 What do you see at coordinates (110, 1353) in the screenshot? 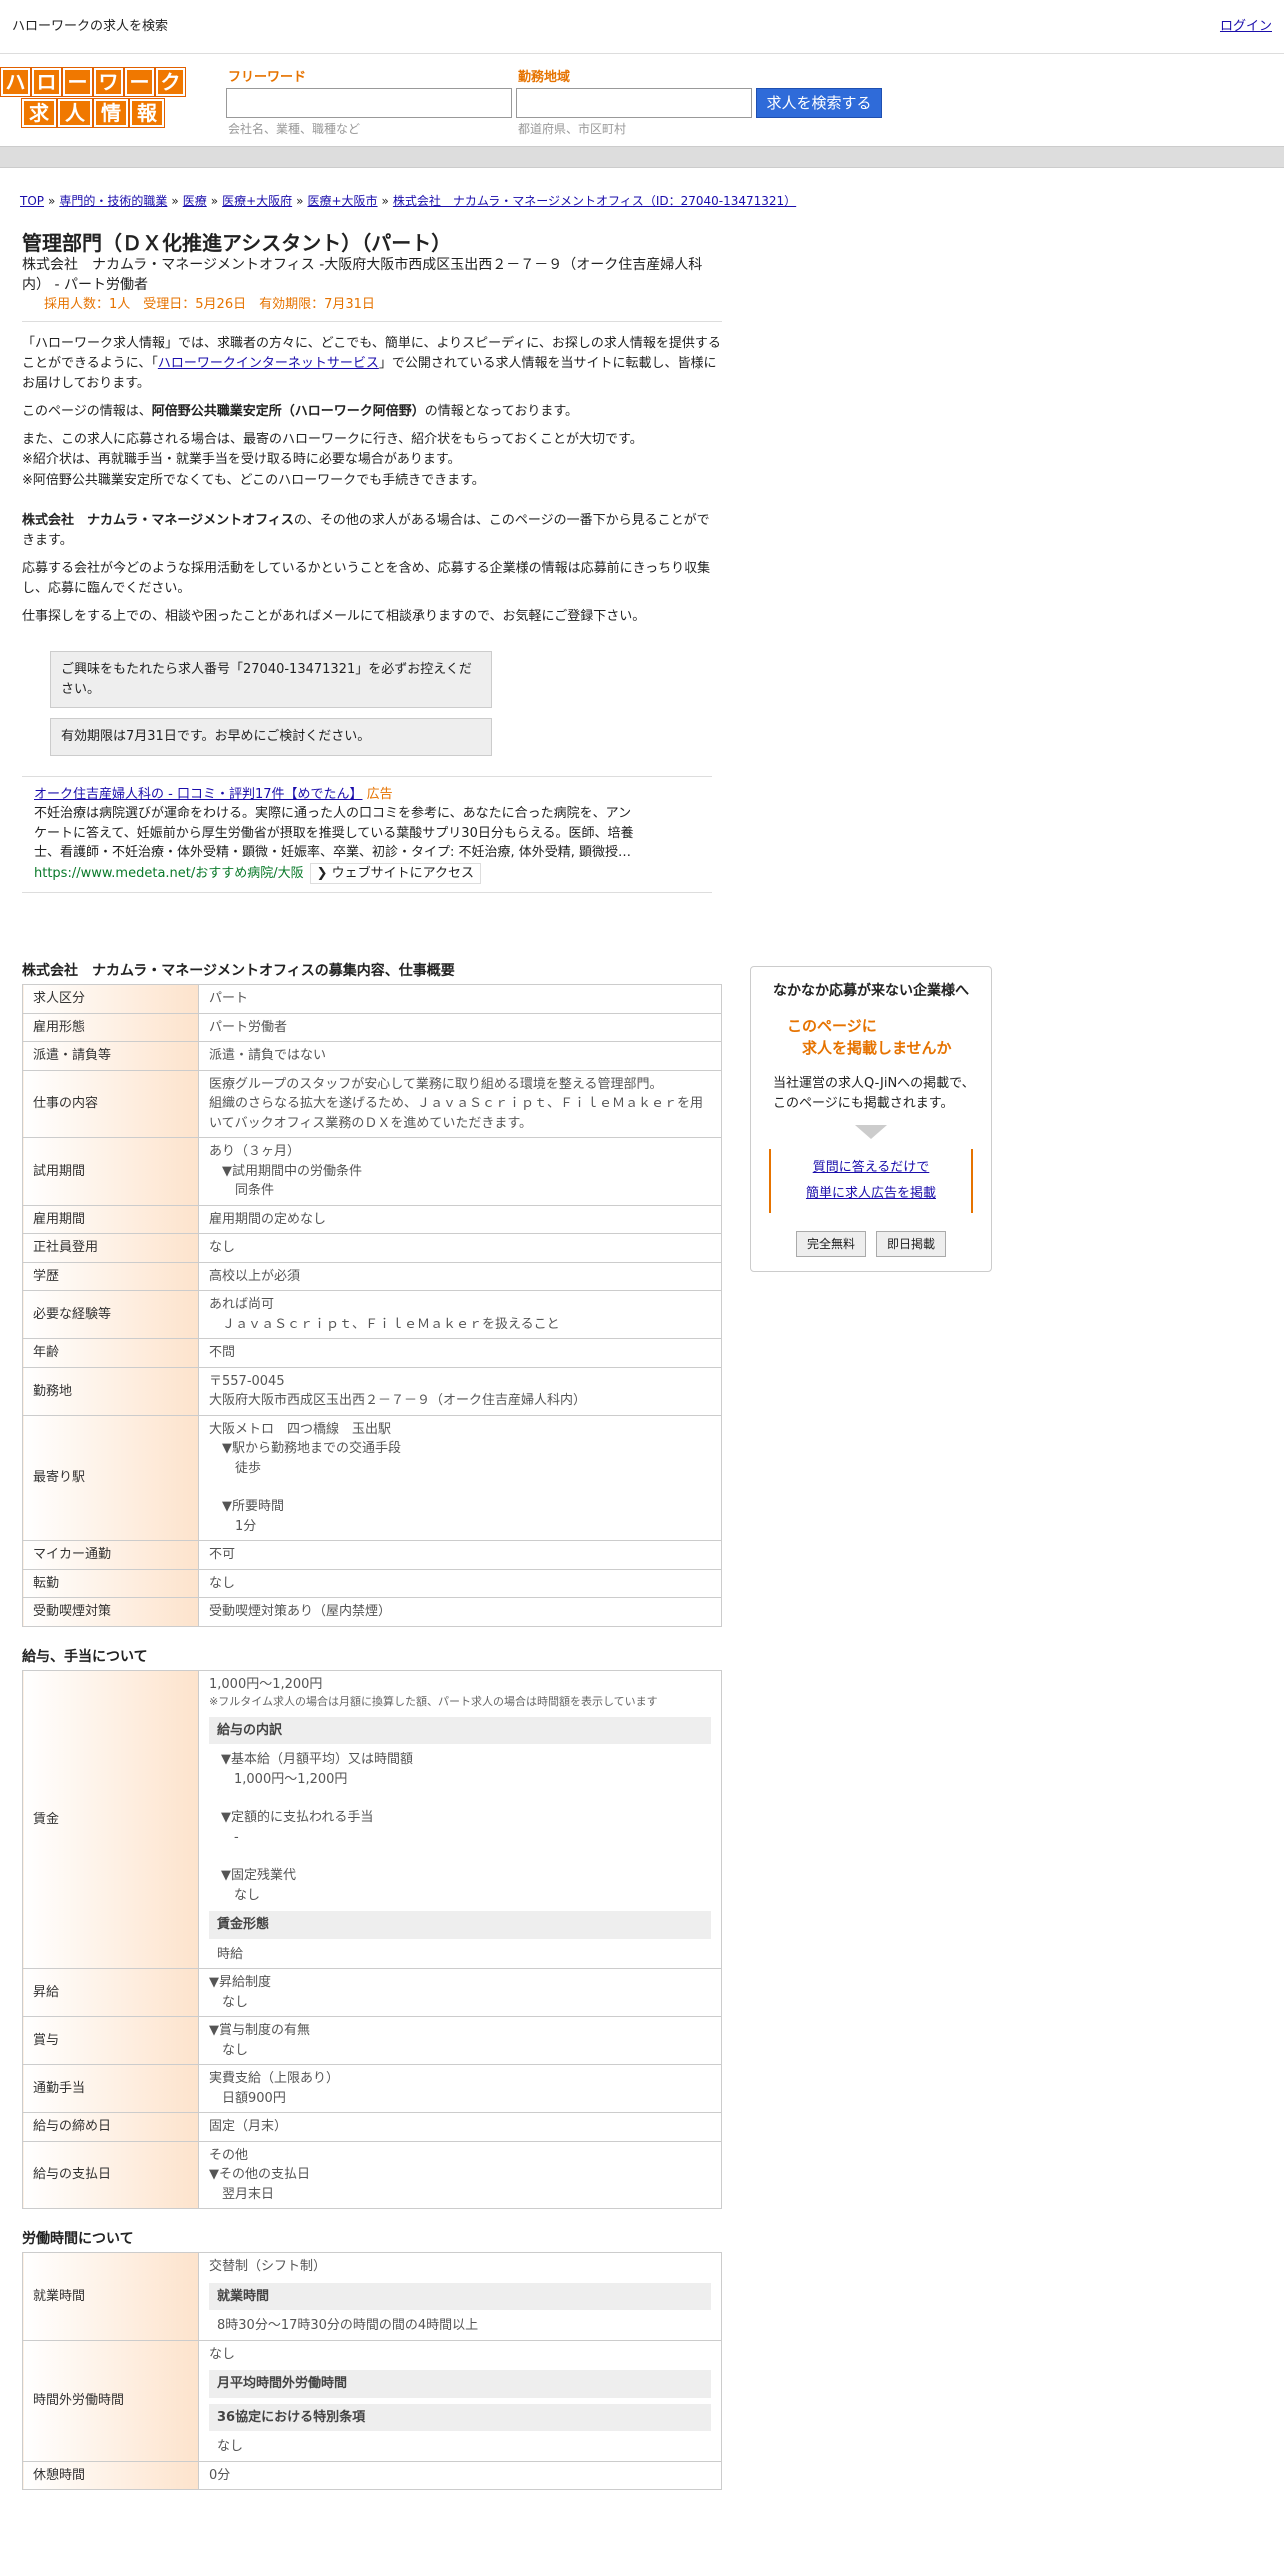
I see `row-label: 年齢` at bounding box center [110, 1353].